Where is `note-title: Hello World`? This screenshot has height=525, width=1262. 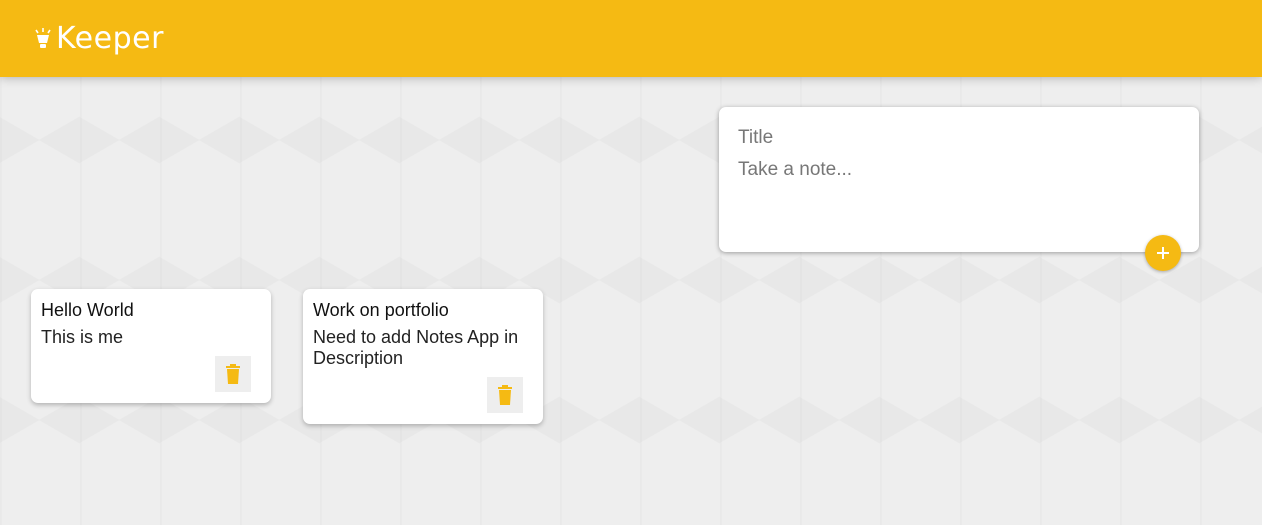
note-title: Hello World is located at coordinates (87, 310).